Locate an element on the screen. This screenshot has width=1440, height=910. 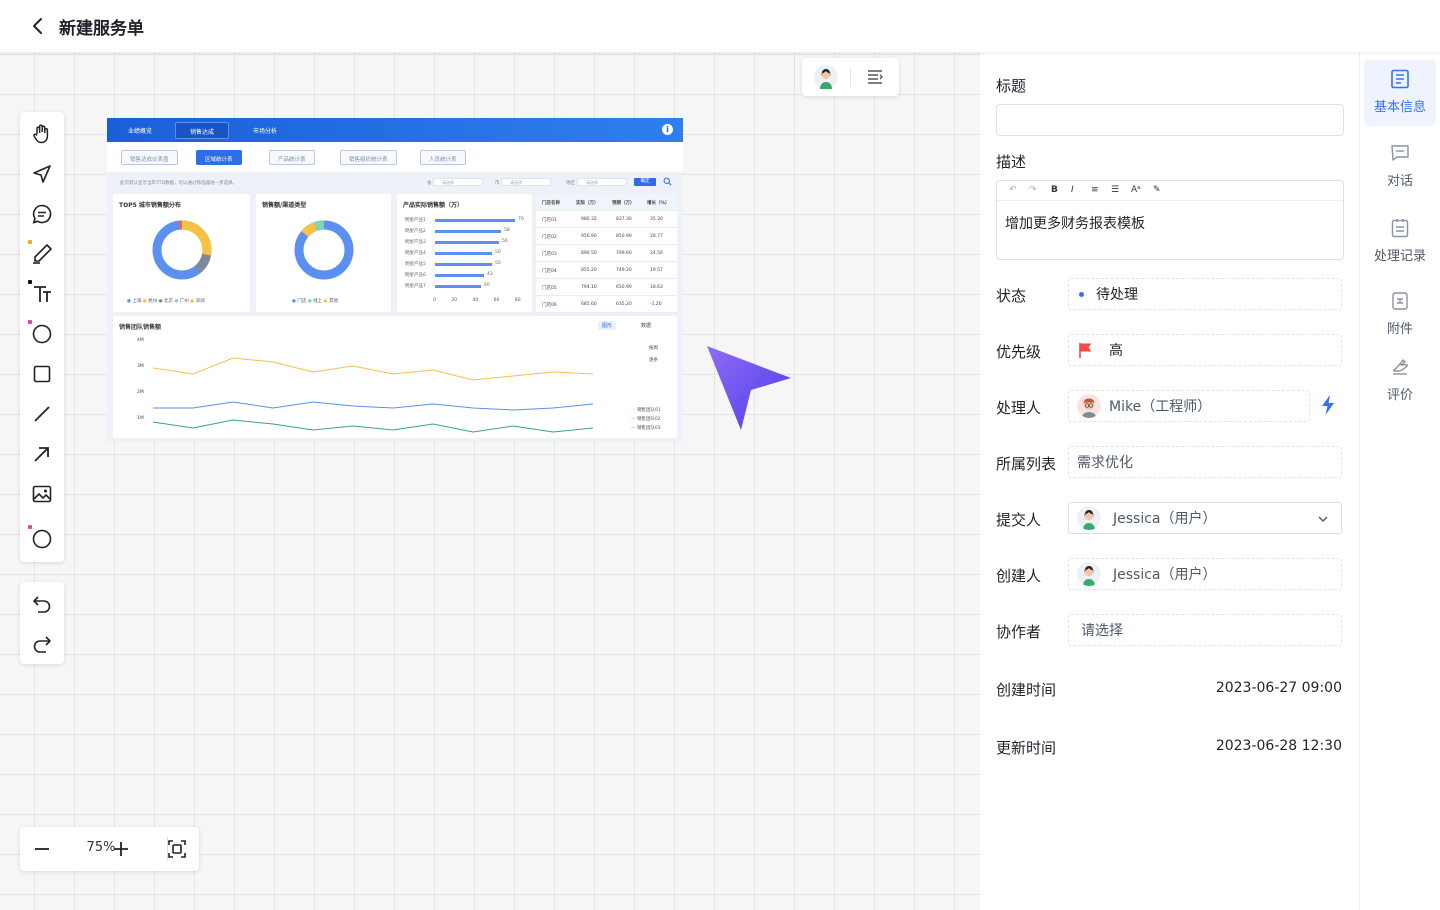
title-input is located at coordinates (1170, 120).